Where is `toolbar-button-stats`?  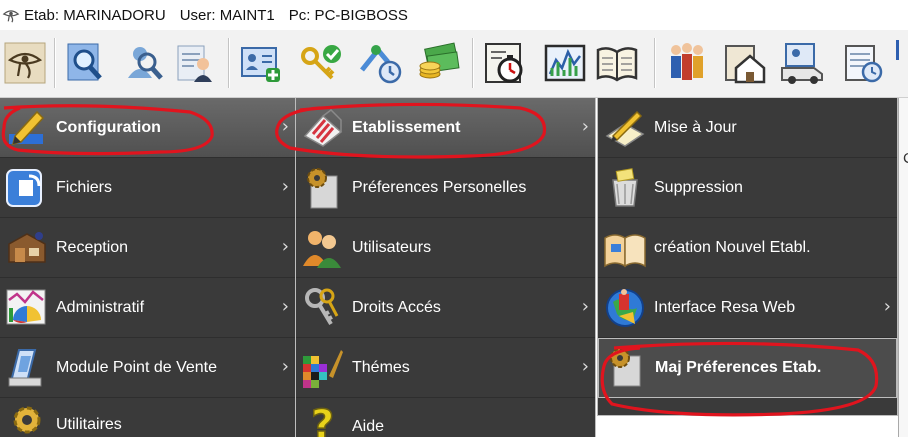 toolbar-button-stats is located at coordinates (565, 63).